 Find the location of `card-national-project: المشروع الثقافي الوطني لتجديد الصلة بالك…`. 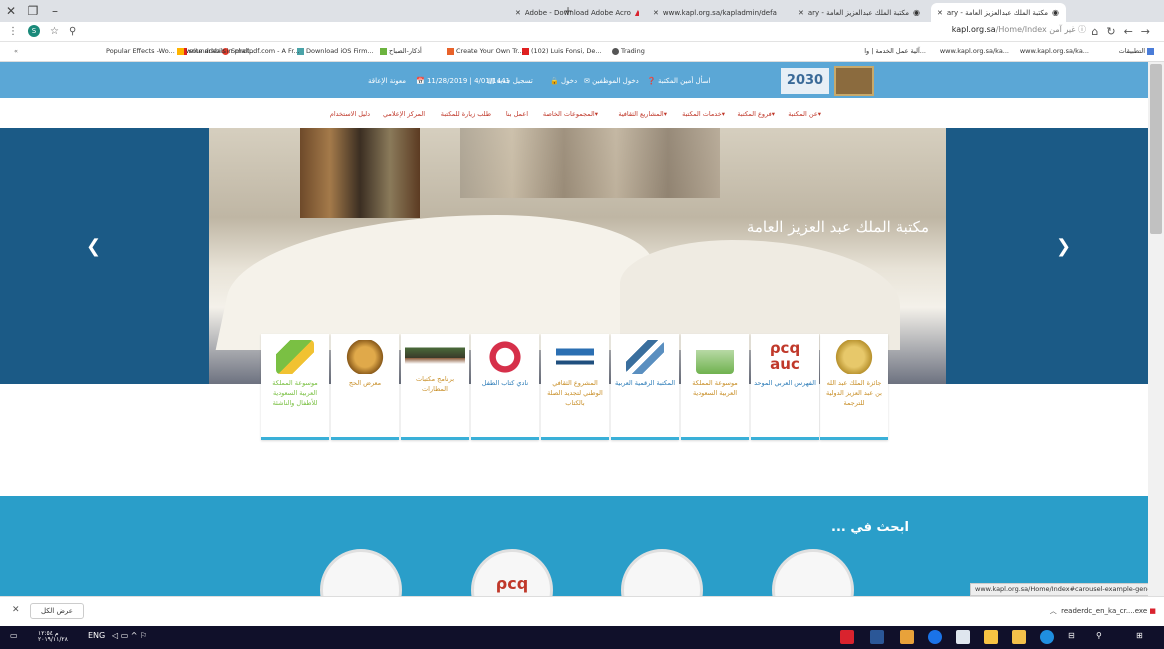

card-national-project: المشروع الثقافي الوطني لتجديد الصلة بالك… is located at coordinates (575, 387).